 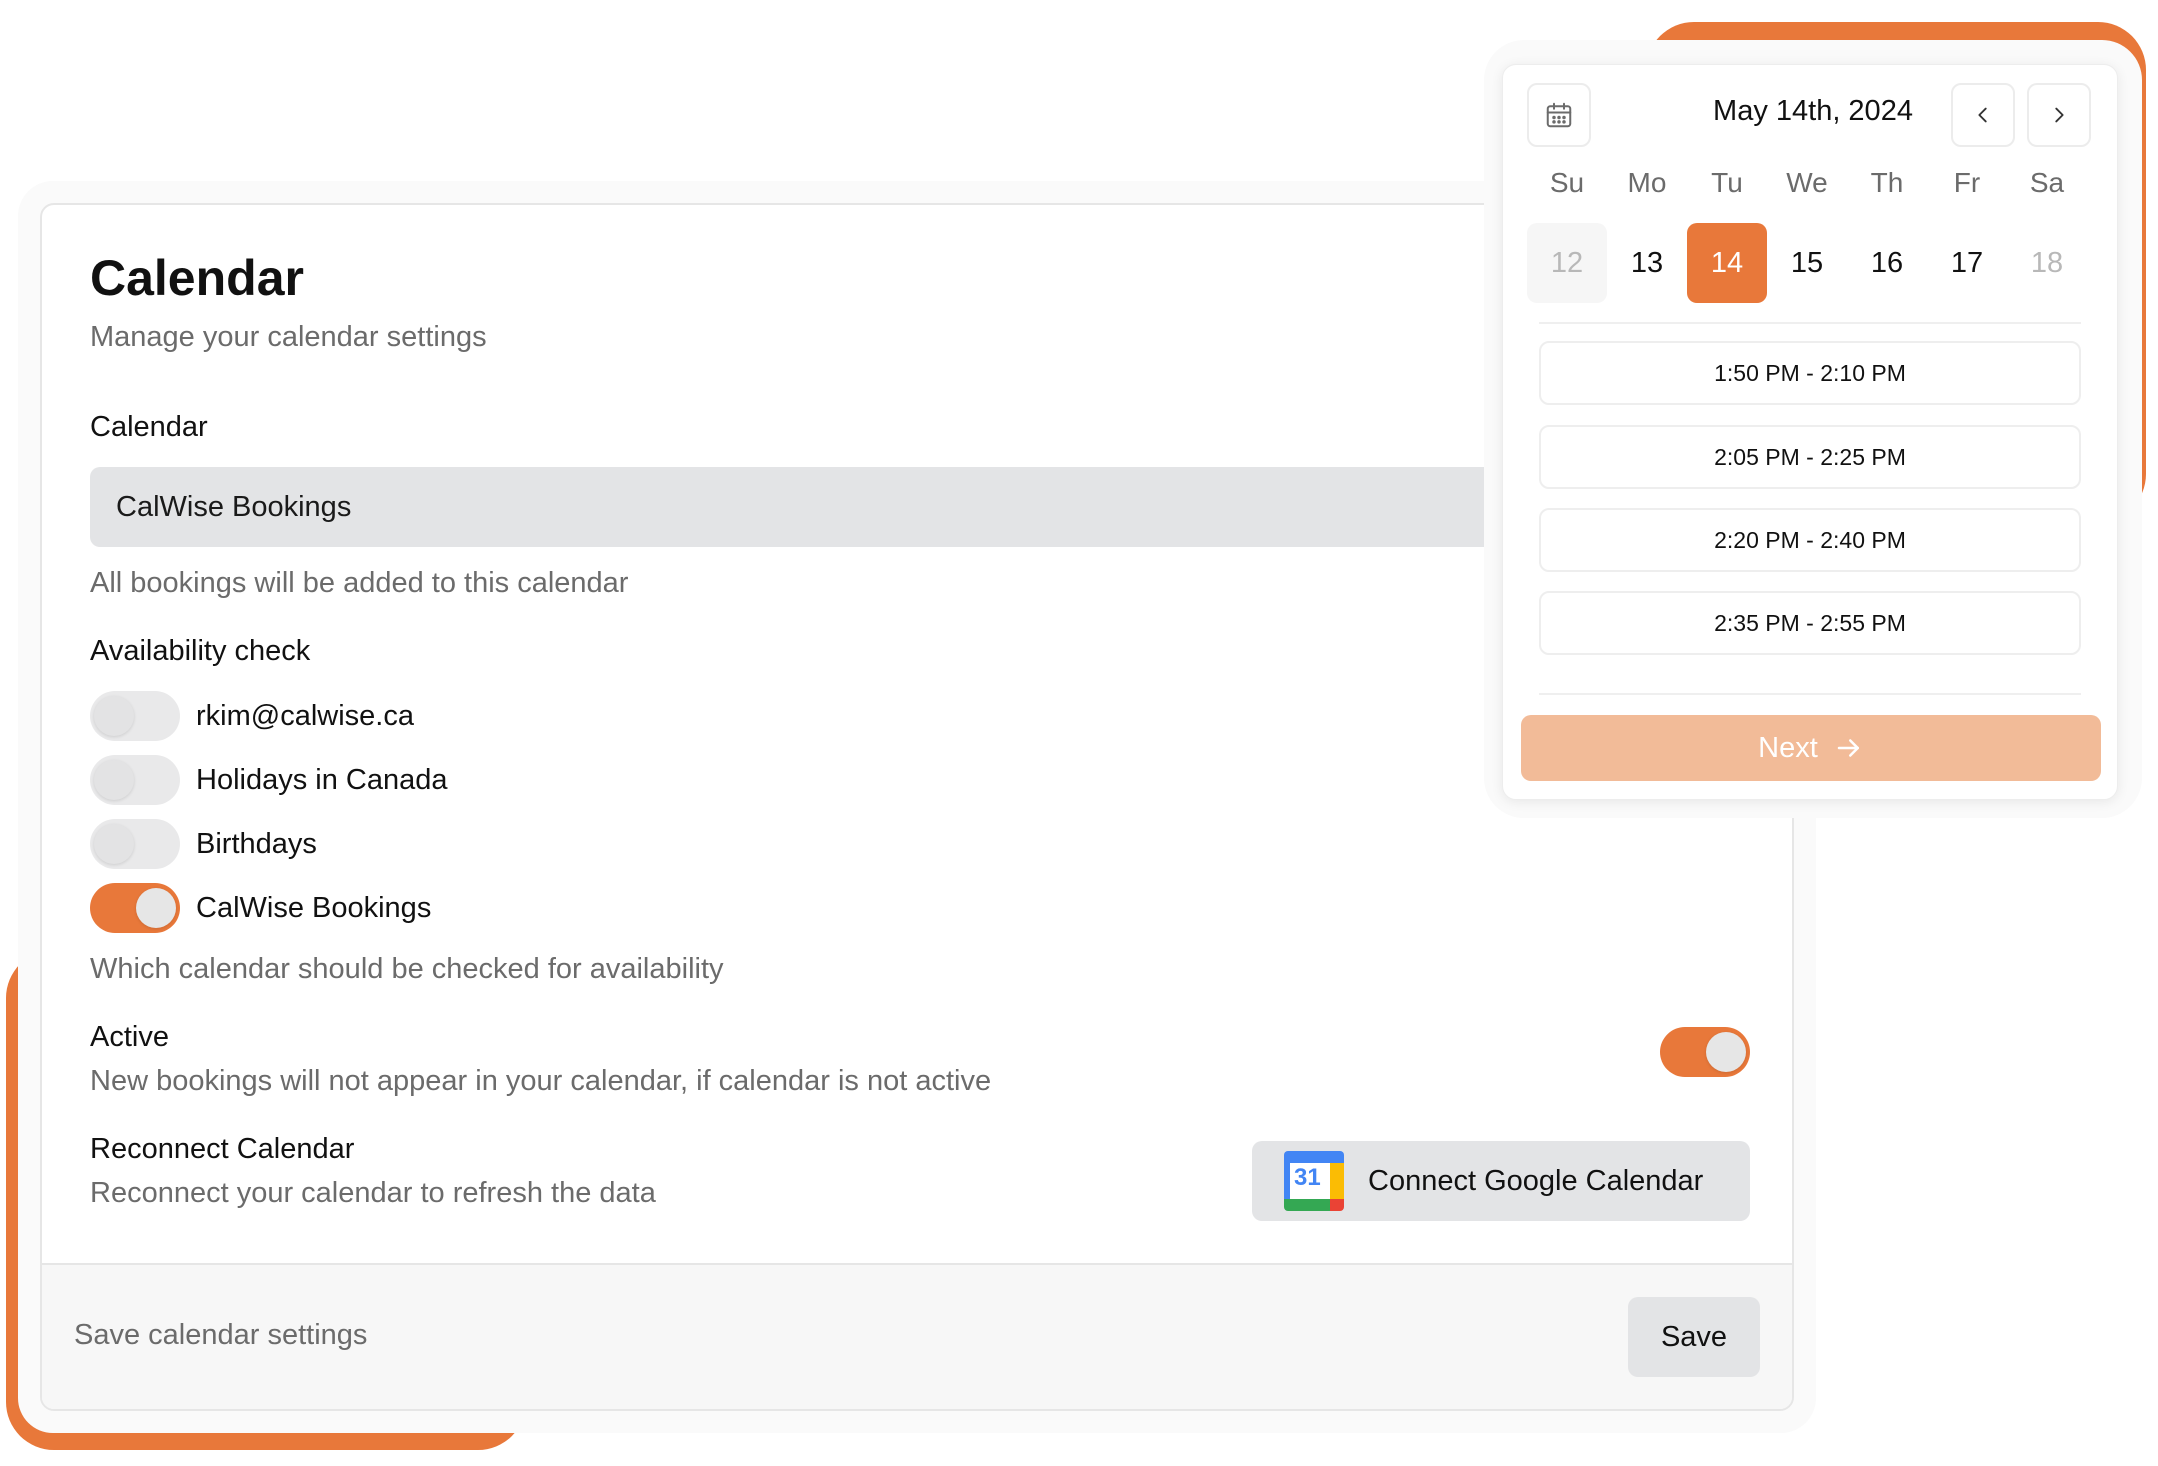 What do you see at coordinates (917, 1336) in the screenshot?
I see `card-footer: Save calendar settings Save` at bounding box center [917, 1336].